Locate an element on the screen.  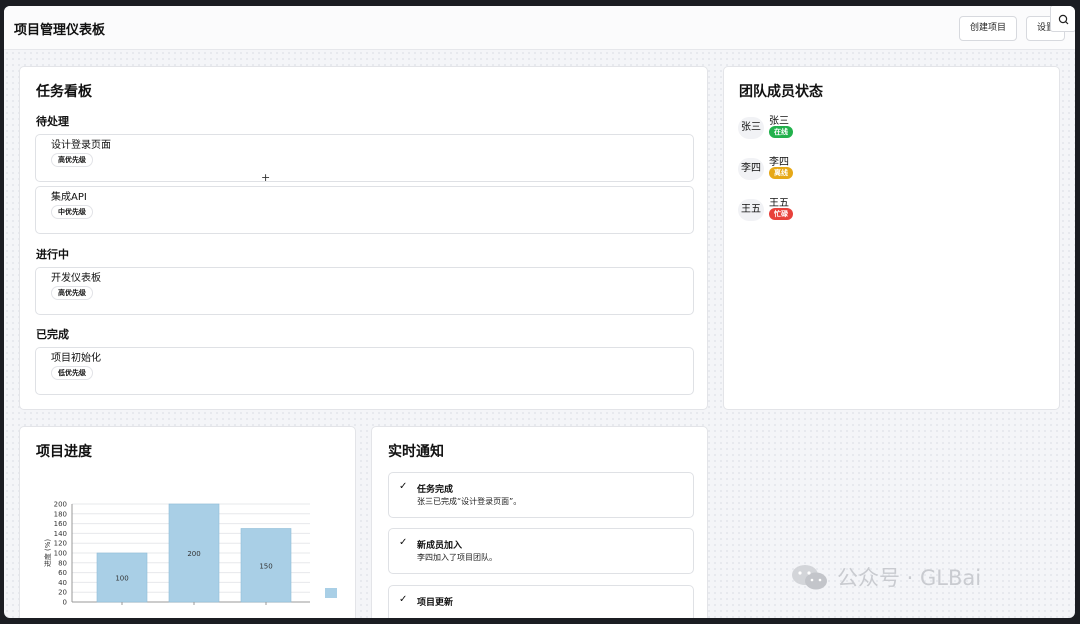
app-title: 项目管理仪表板 is located at coordinates (60, 30).